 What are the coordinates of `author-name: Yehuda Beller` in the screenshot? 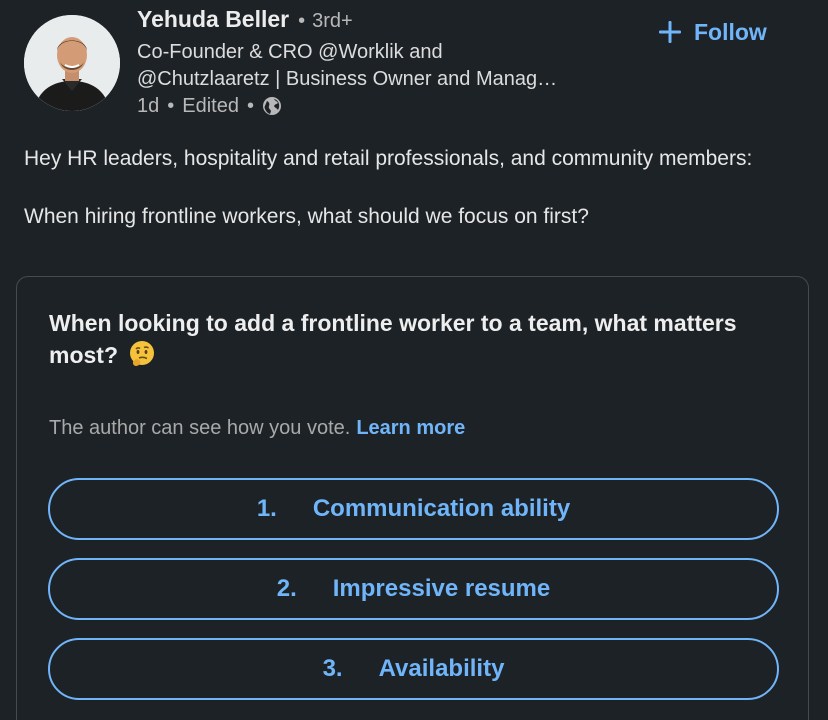 It's located at (213, 19).